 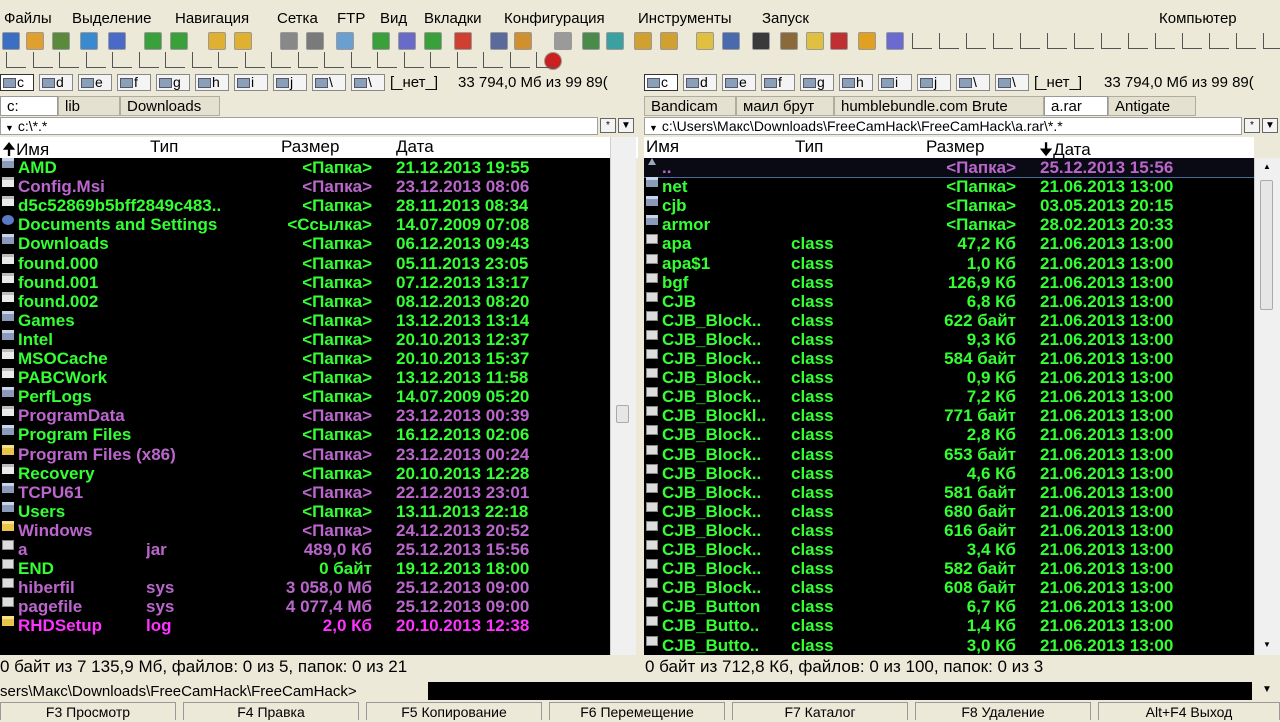 I want to click on right-tab-humblebundle: humblebundle.com Brute, so click(x=939, y=106).